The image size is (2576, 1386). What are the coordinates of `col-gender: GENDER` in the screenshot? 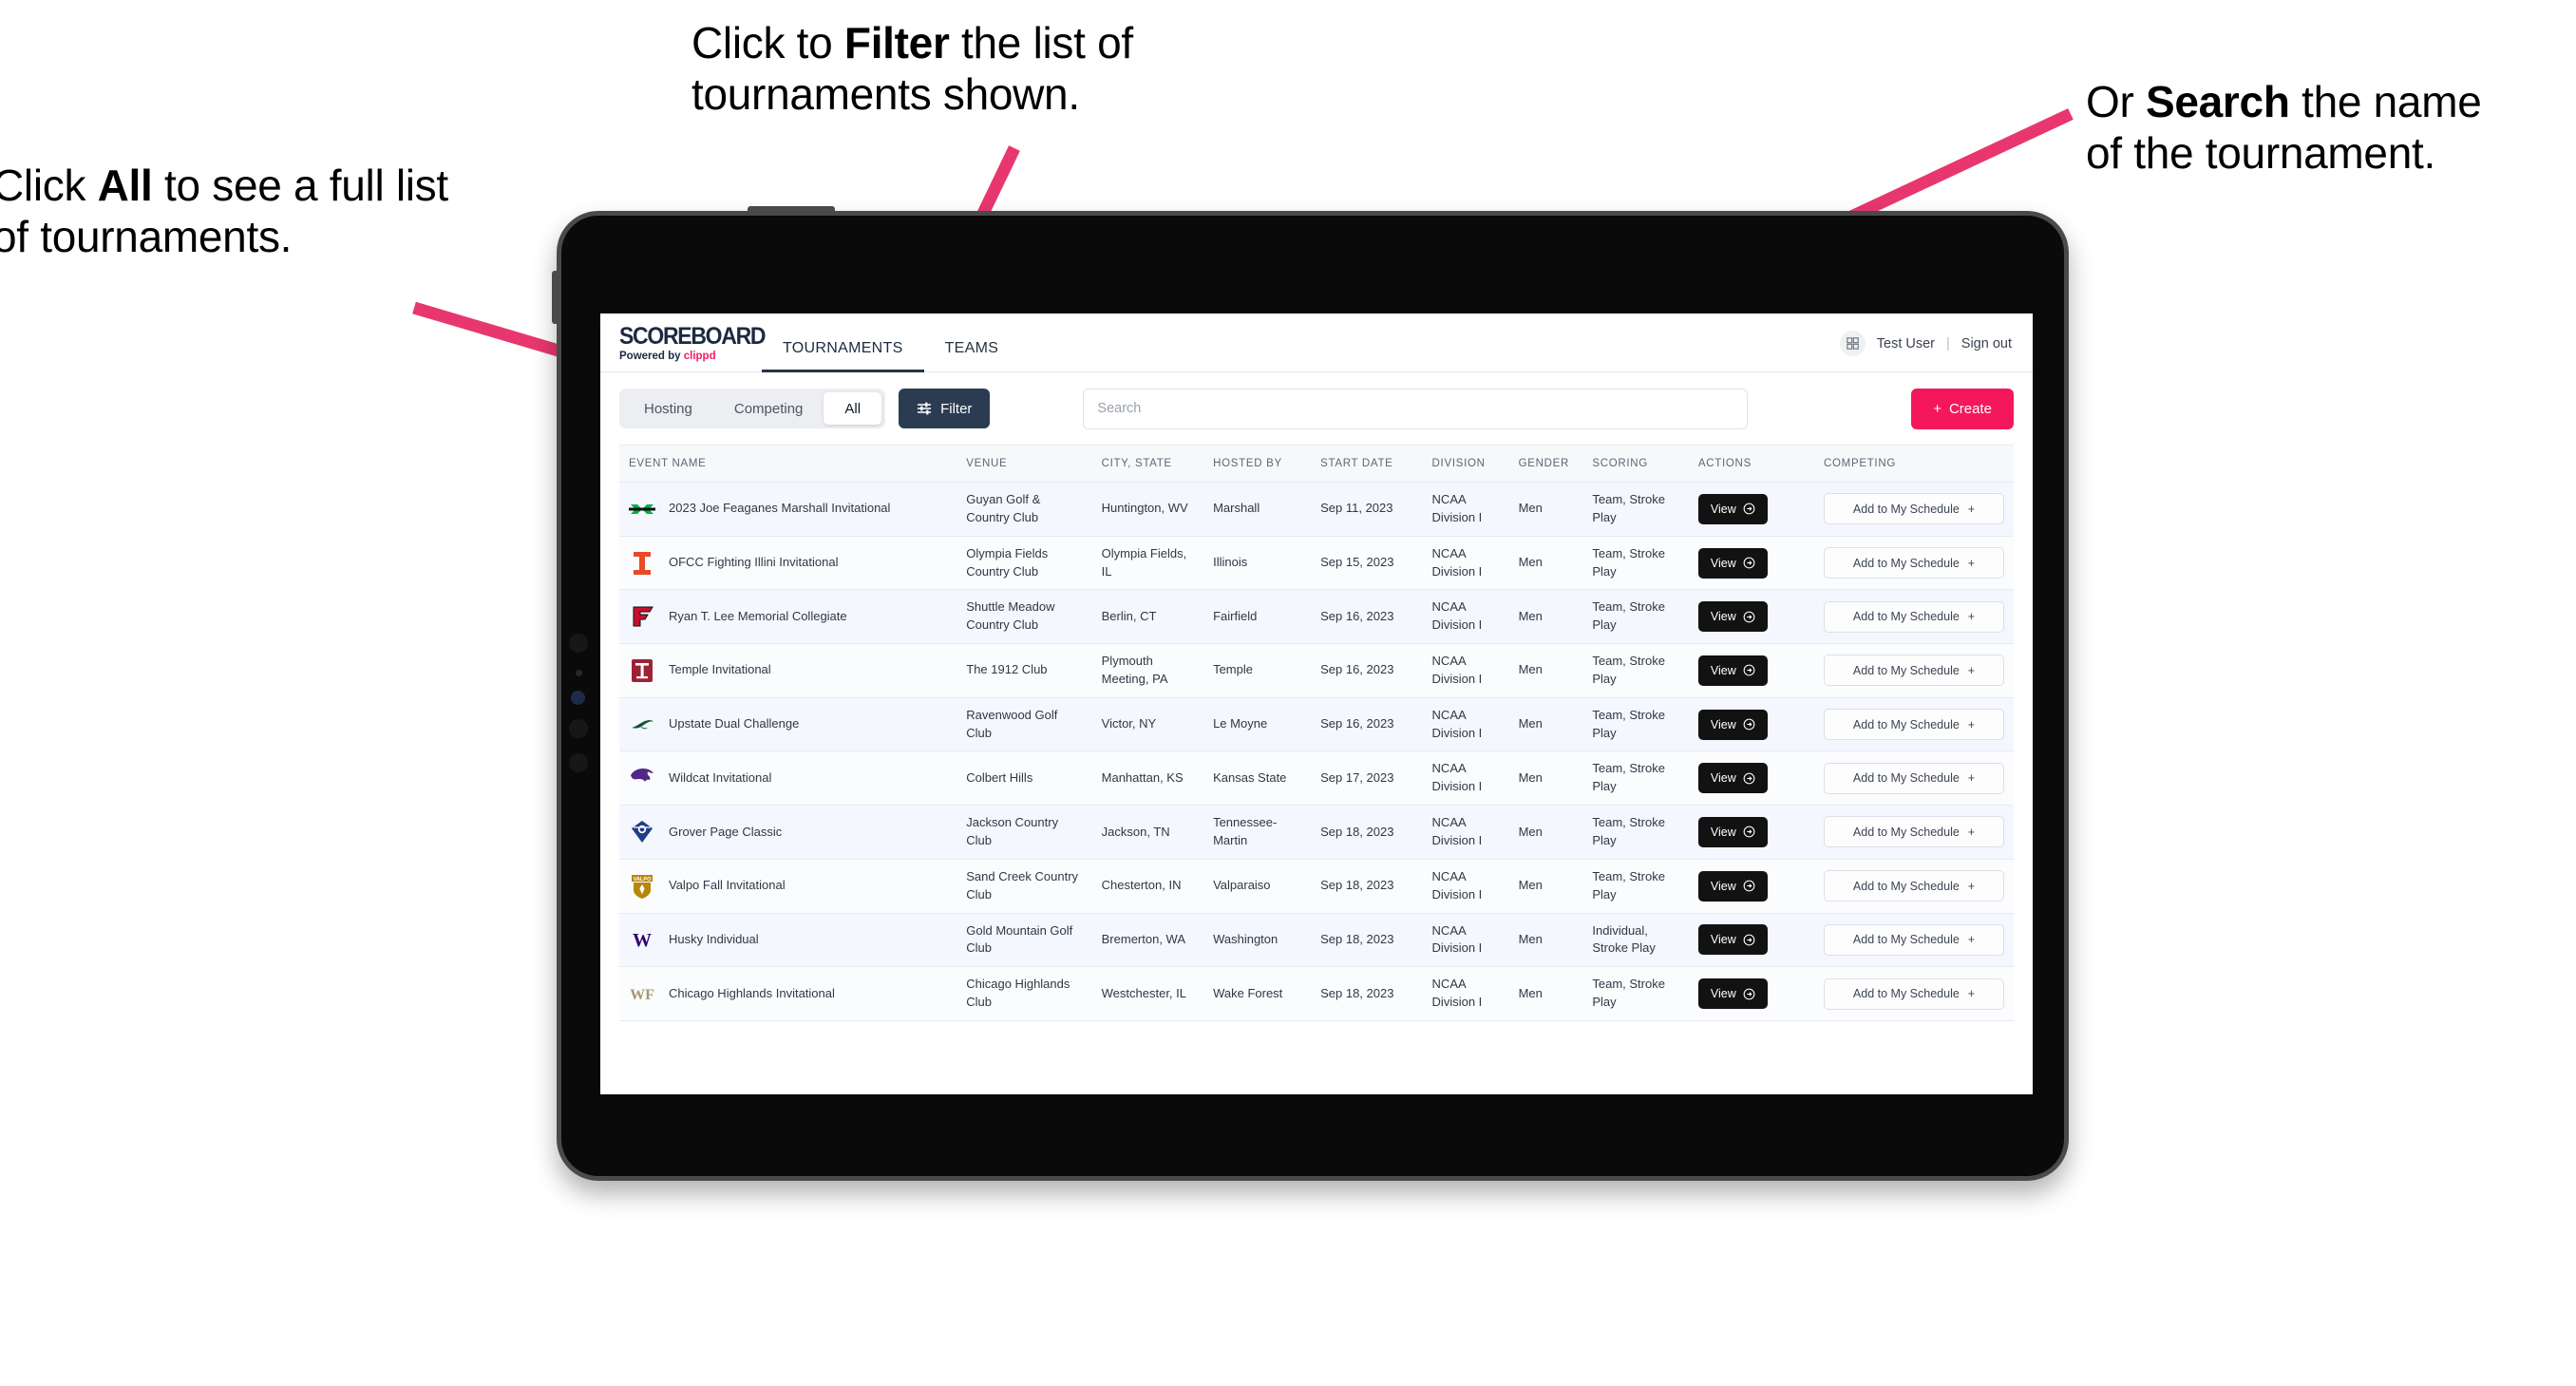 It's located at (1545, 464).